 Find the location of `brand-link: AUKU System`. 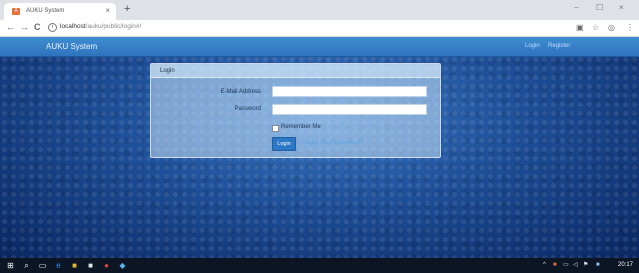

brand-link: AUKU System is located at coordinates (71, 46).